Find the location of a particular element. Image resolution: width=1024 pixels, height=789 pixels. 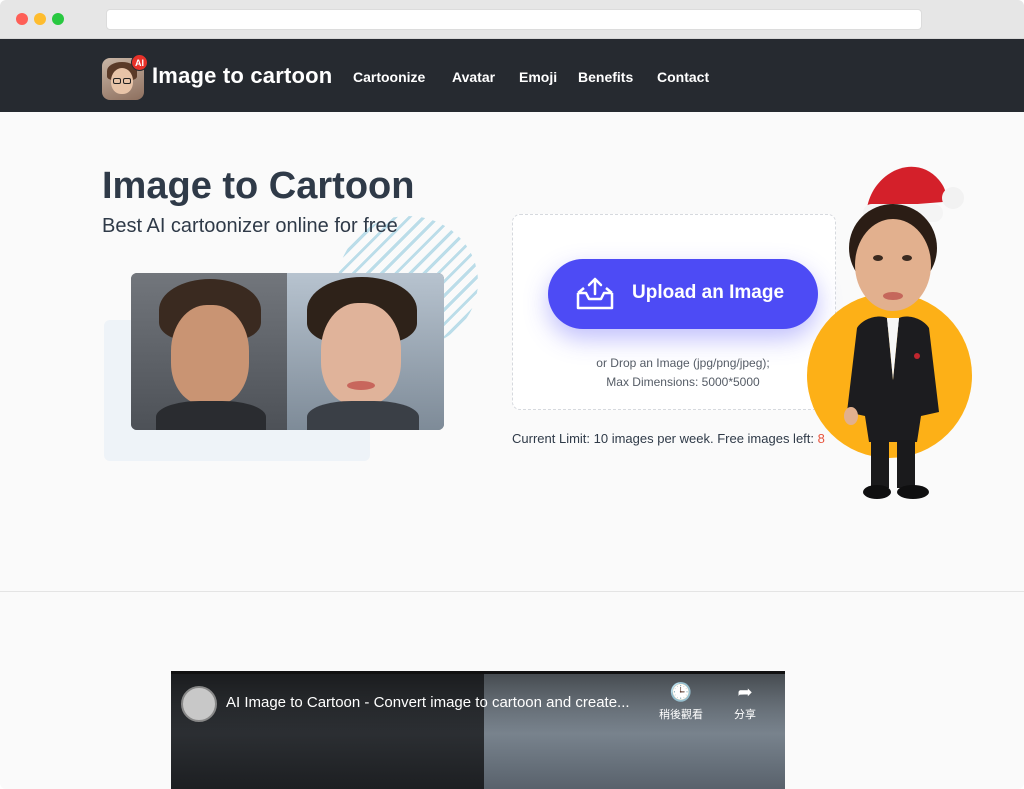

page-title: Image to Cartoon is located at coordinates (258, 186).